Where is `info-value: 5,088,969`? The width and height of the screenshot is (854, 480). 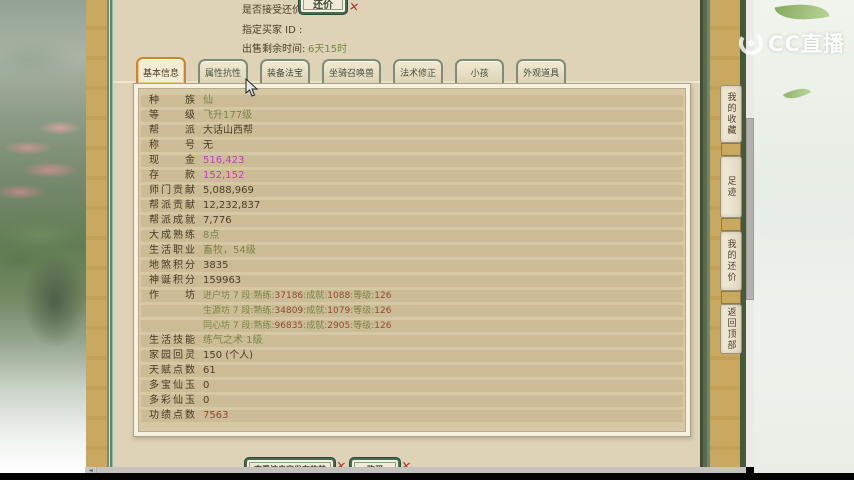
info-value: 5,088,969 is located at coordinates (228, 190).